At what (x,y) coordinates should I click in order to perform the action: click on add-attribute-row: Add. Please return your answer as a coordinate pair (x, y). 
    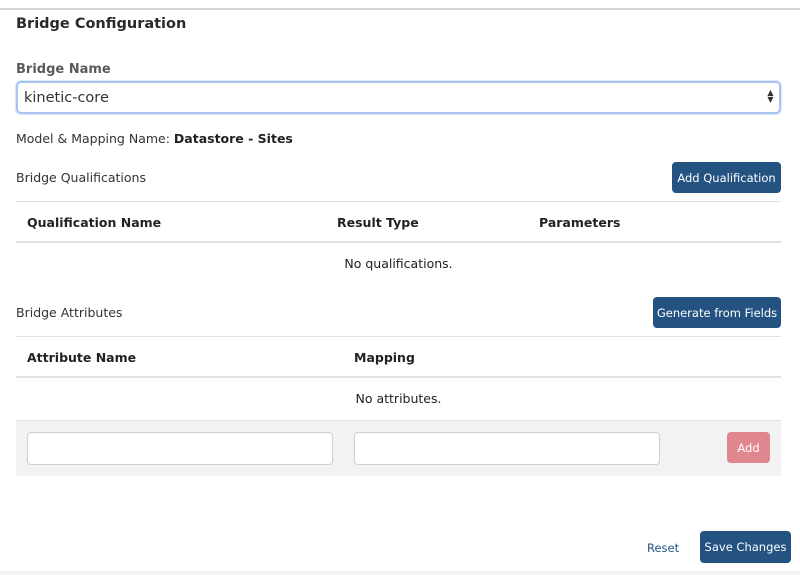
    Looking at the image, I should click on (398, 448).